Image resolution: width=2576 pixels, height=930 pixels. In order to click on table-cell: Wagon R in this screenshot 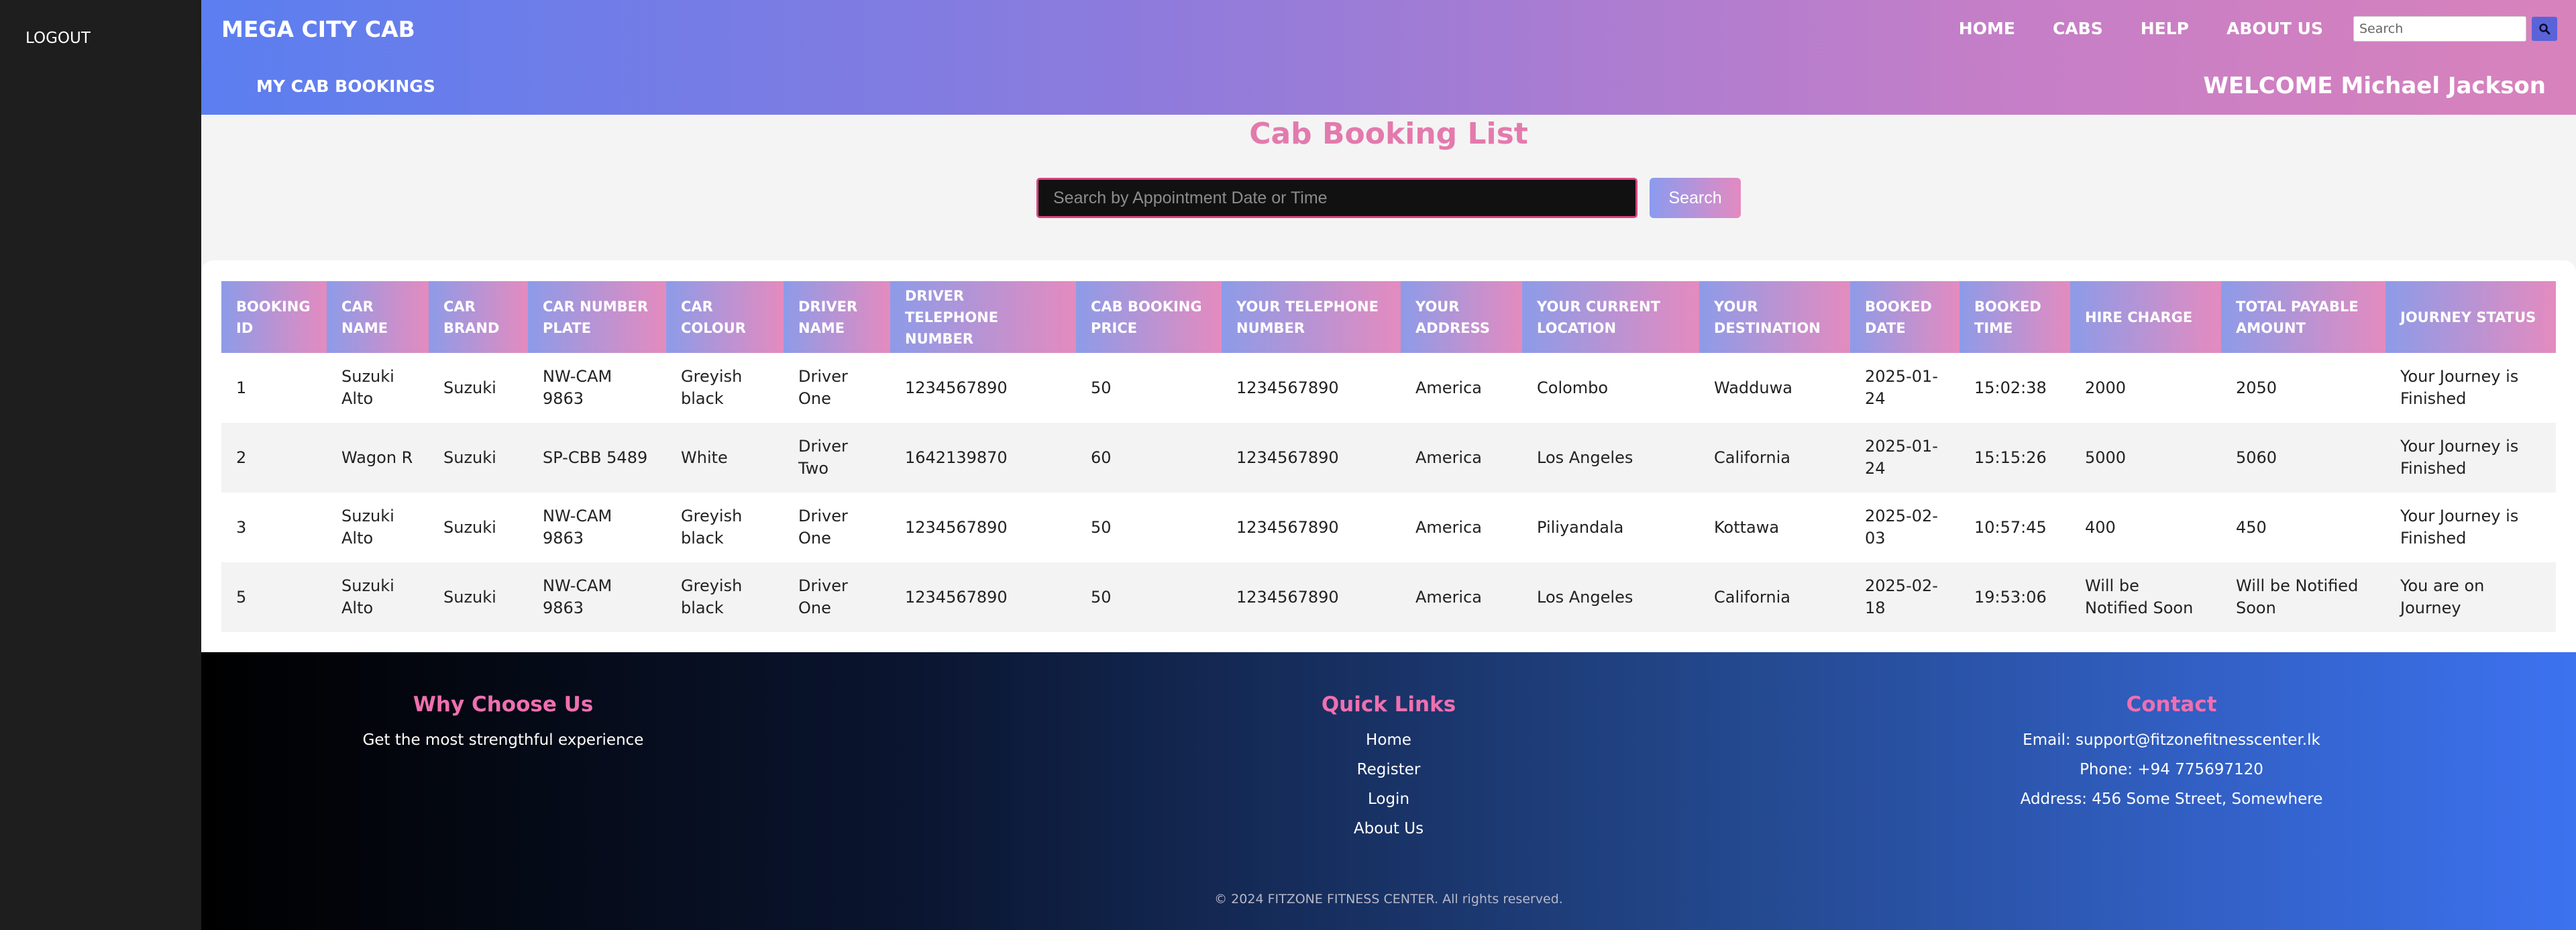, I will do `click(378, 458)`.